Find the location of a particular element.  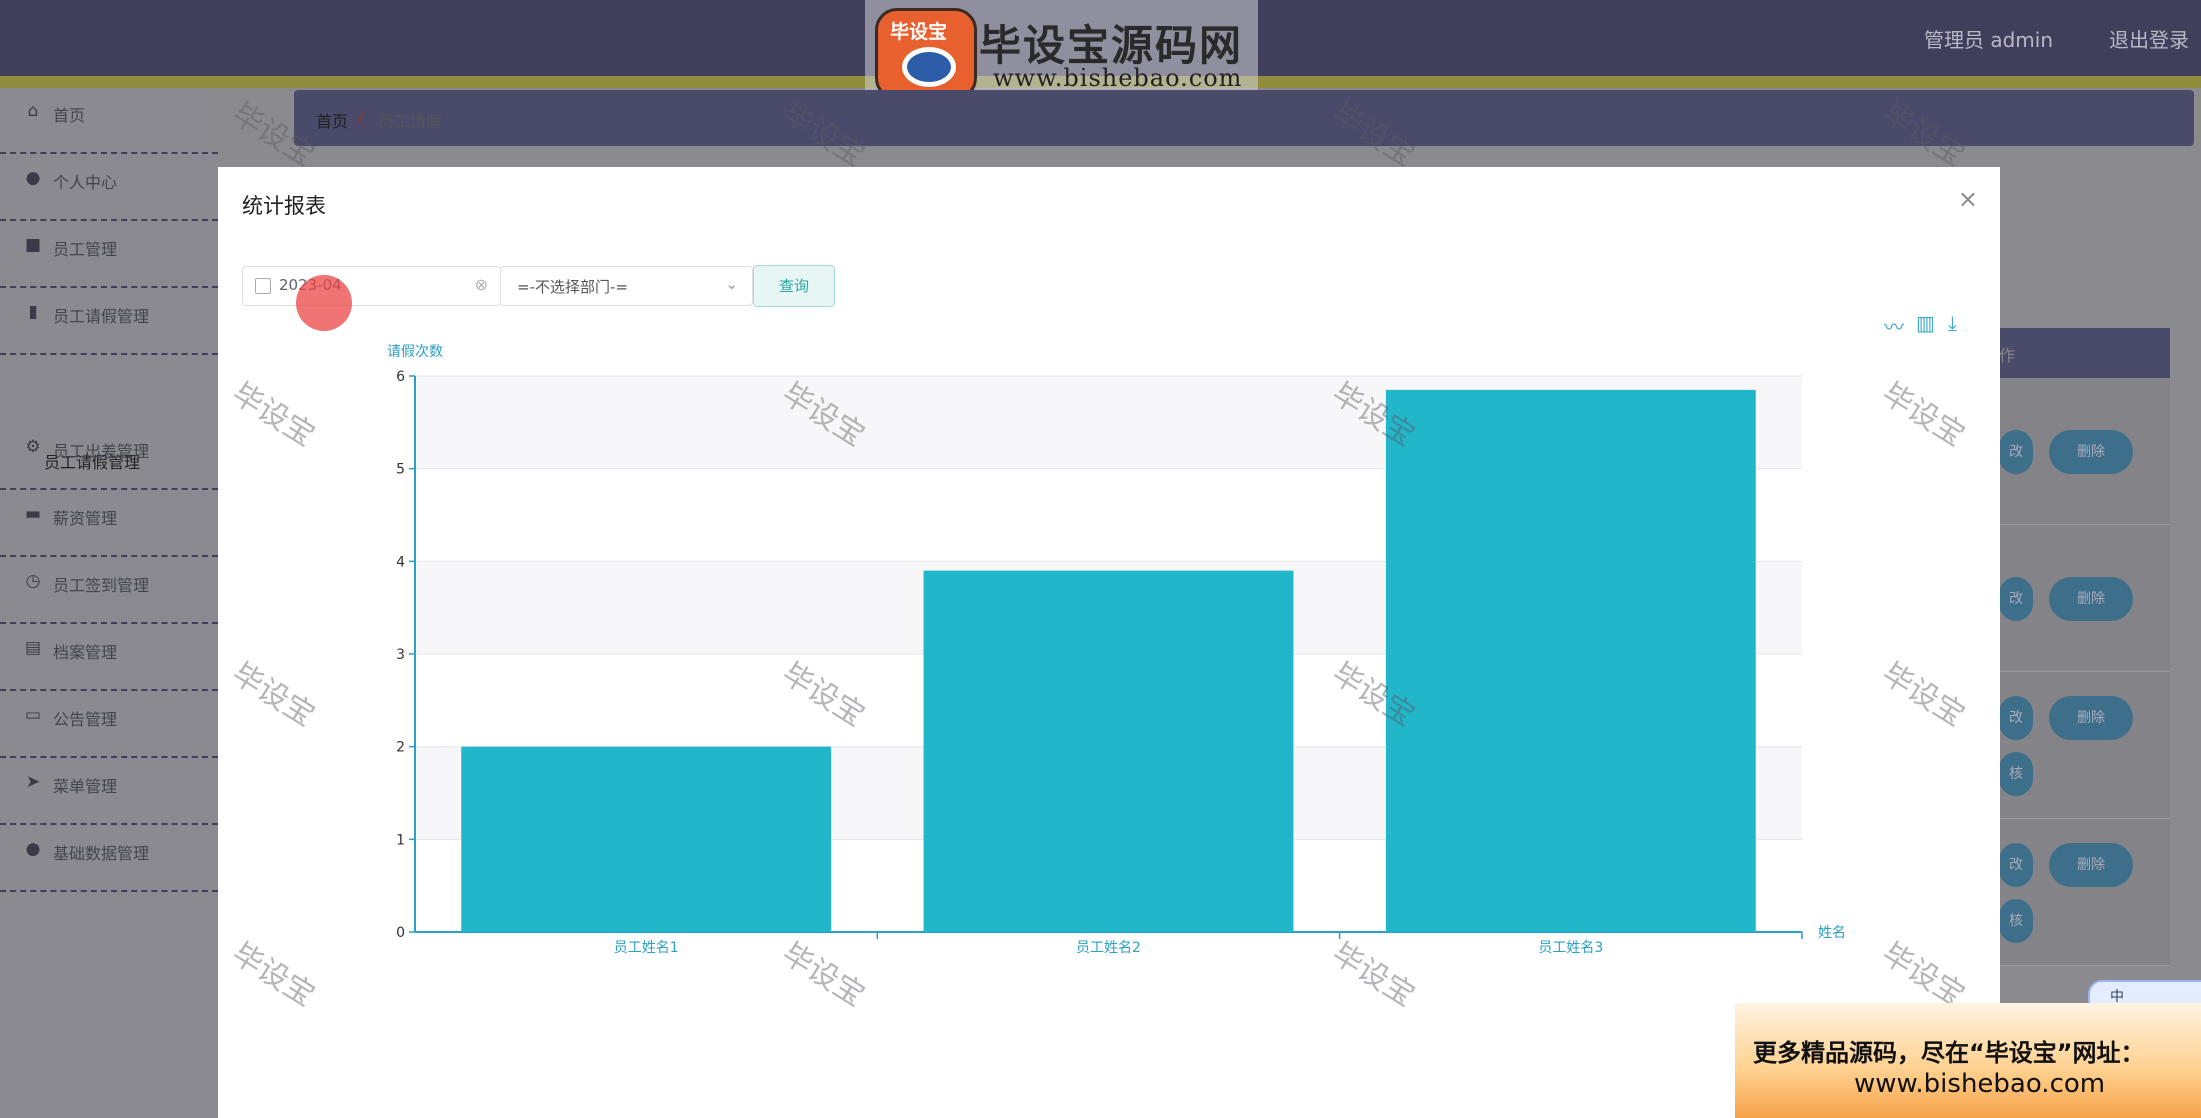

sidebar-item-label: 员工管理 is located at coordinates (85, 249).